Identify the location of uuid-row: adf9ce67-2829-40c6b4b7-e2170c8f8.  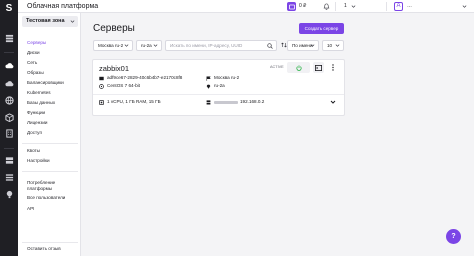
(140, 78).